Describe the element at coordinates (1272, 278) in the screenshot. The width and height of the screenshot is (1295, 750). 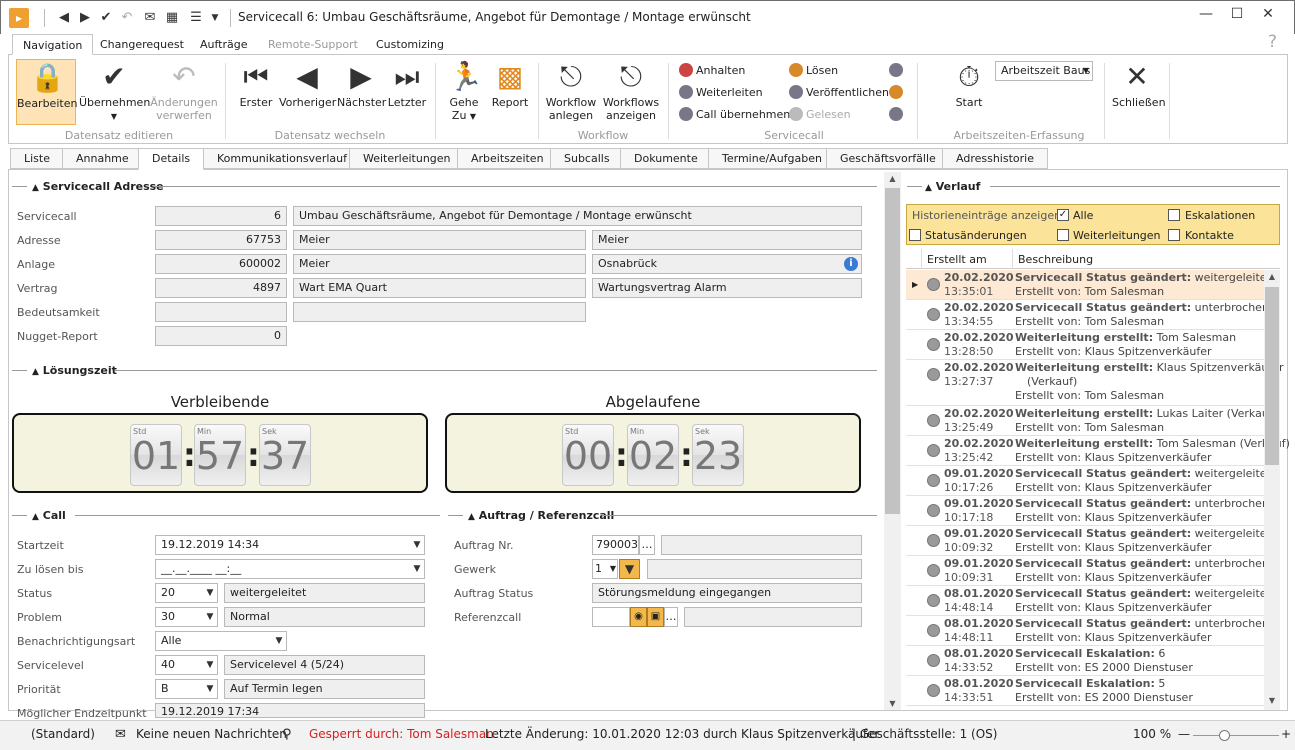
I see `scroll-up-icon: ▲` at that location.